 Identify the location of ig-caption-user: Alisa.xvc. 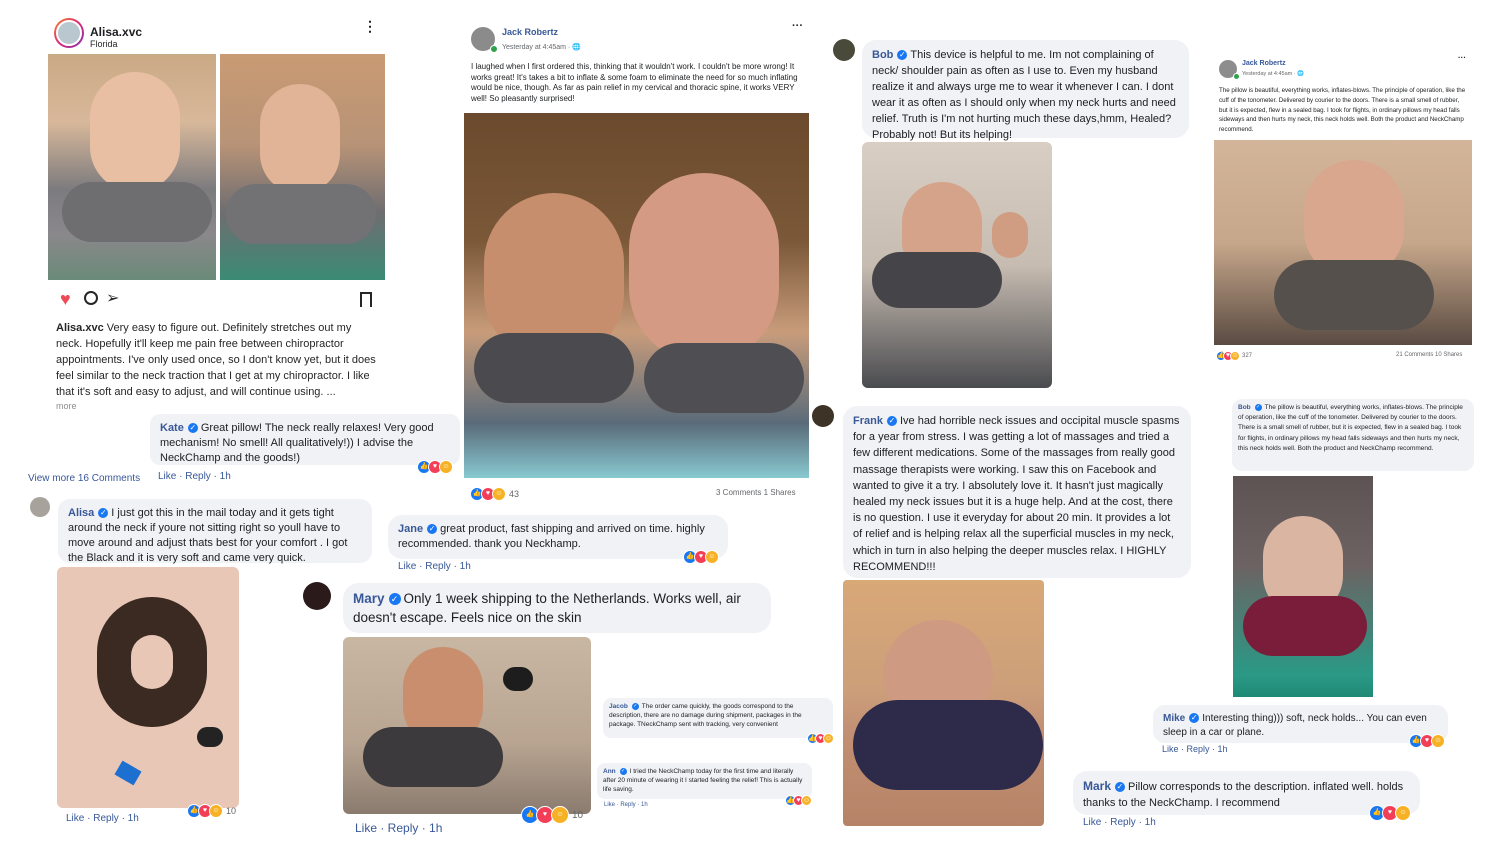
(80, 328).